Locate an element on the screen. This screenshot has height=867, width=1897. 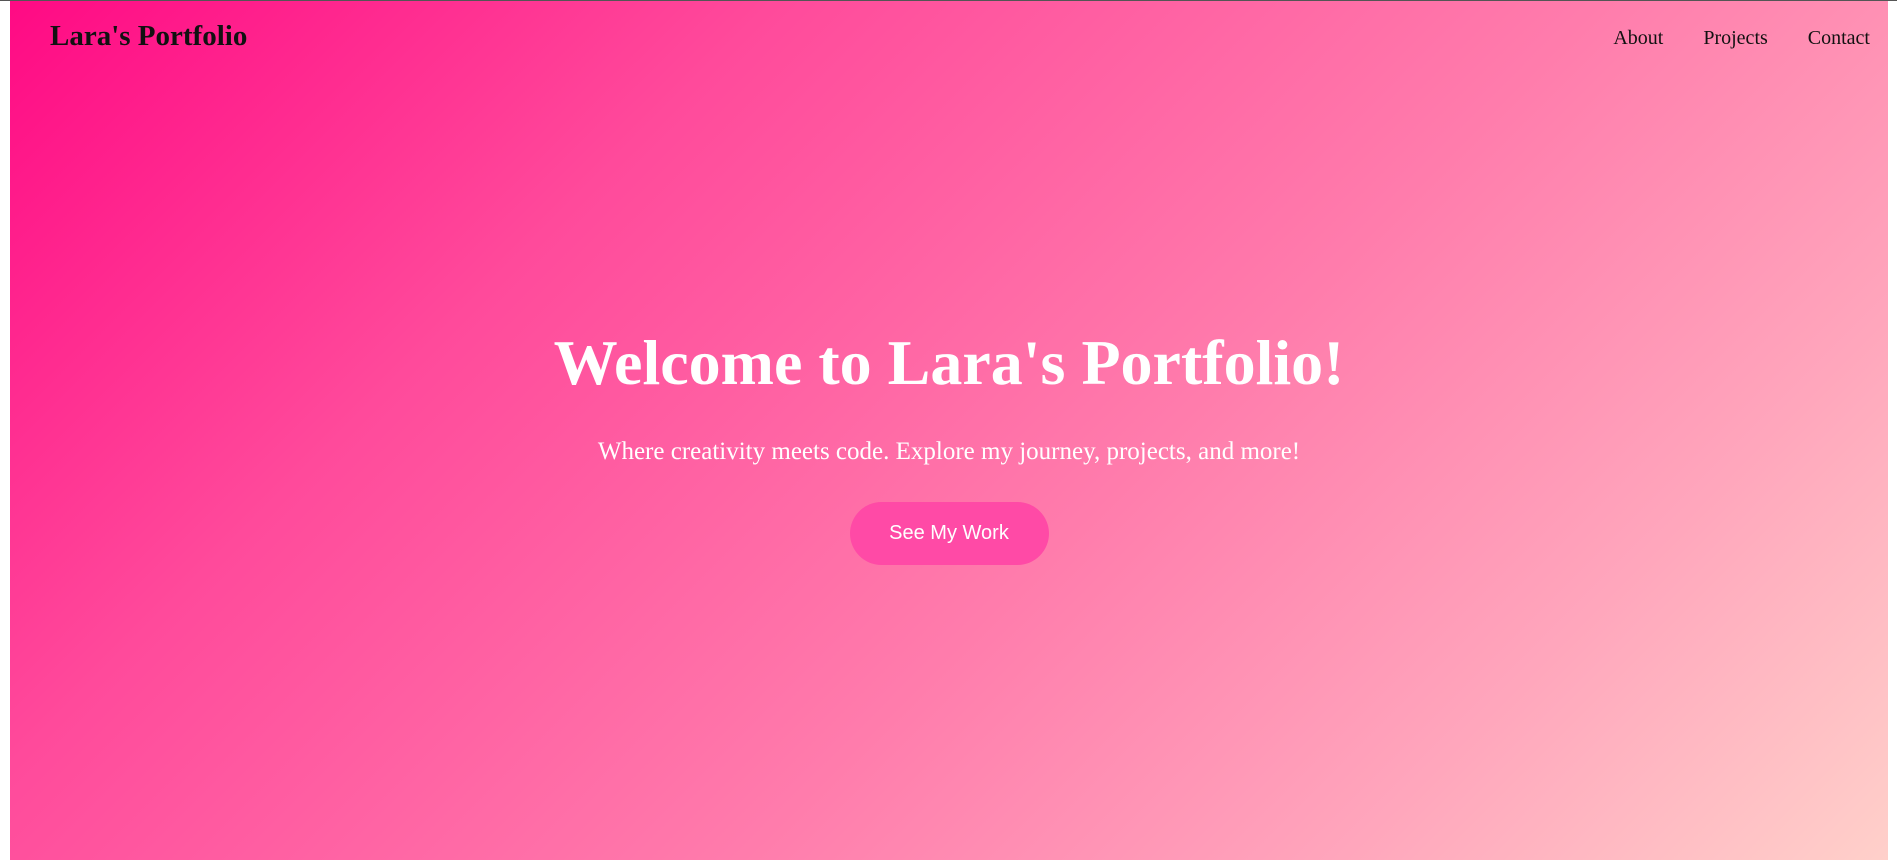
nav-link-contact: Contact is located at coordinates (1839, 38).